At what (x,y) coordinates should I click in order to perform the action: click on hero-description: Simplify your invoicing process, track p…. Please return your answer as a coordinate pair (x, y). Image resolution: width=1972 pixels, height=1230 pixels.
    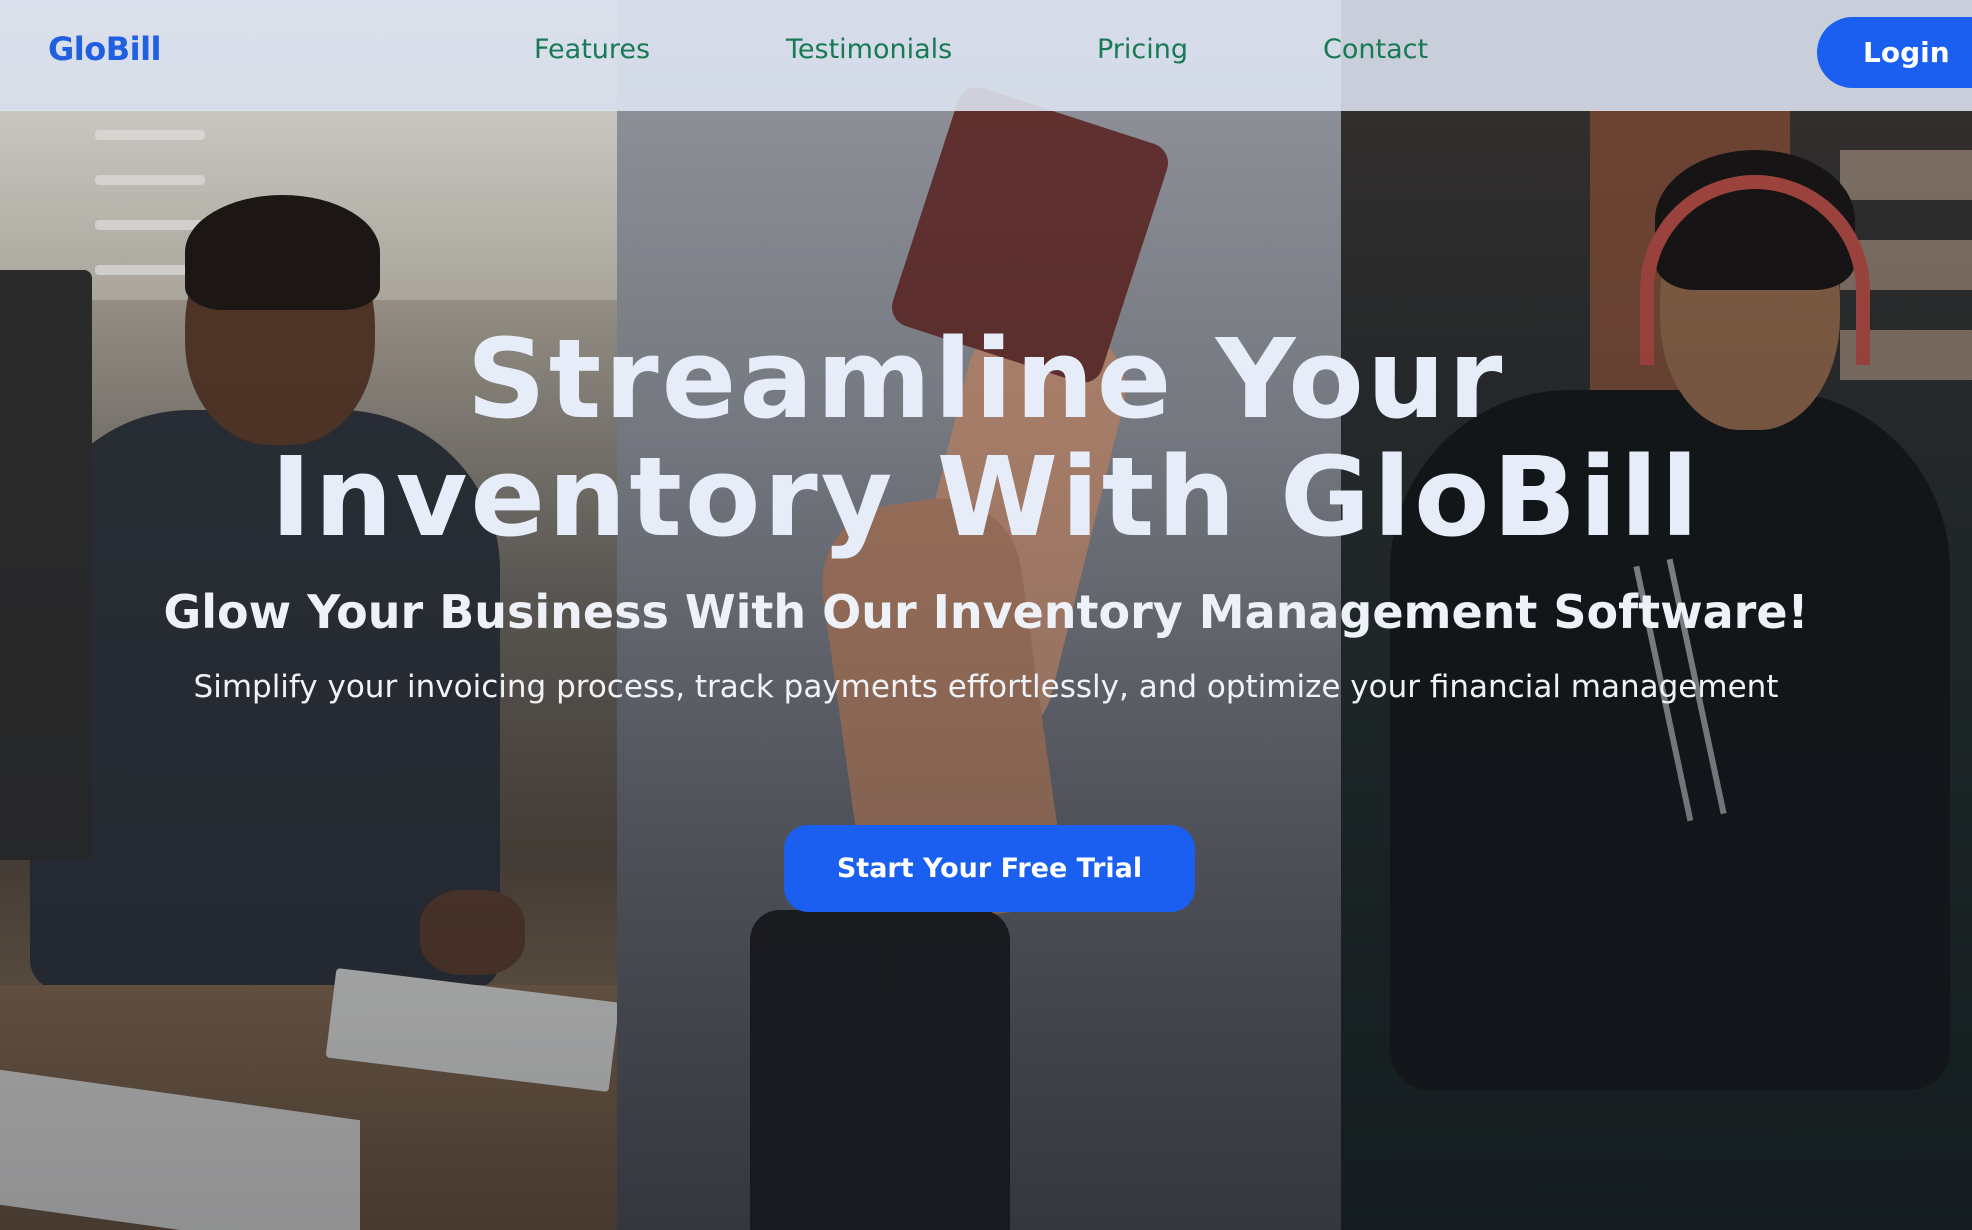
    Looking at the image, I should click on (986, 687).